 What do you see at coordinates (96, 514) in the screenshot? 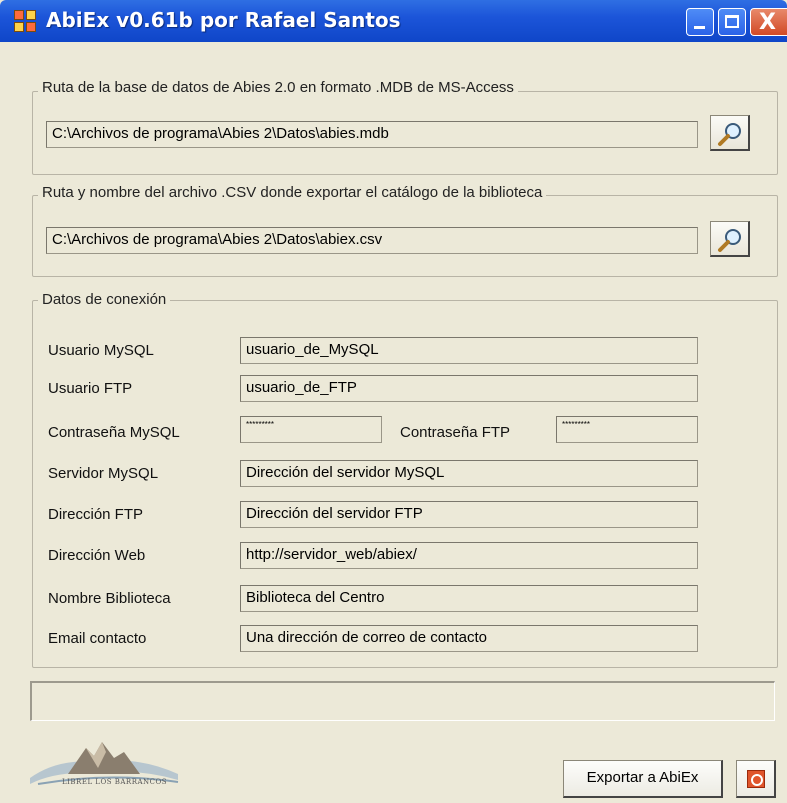
I see `ftp-address-label: Dirección FTP` at bounding box center [96, 514].